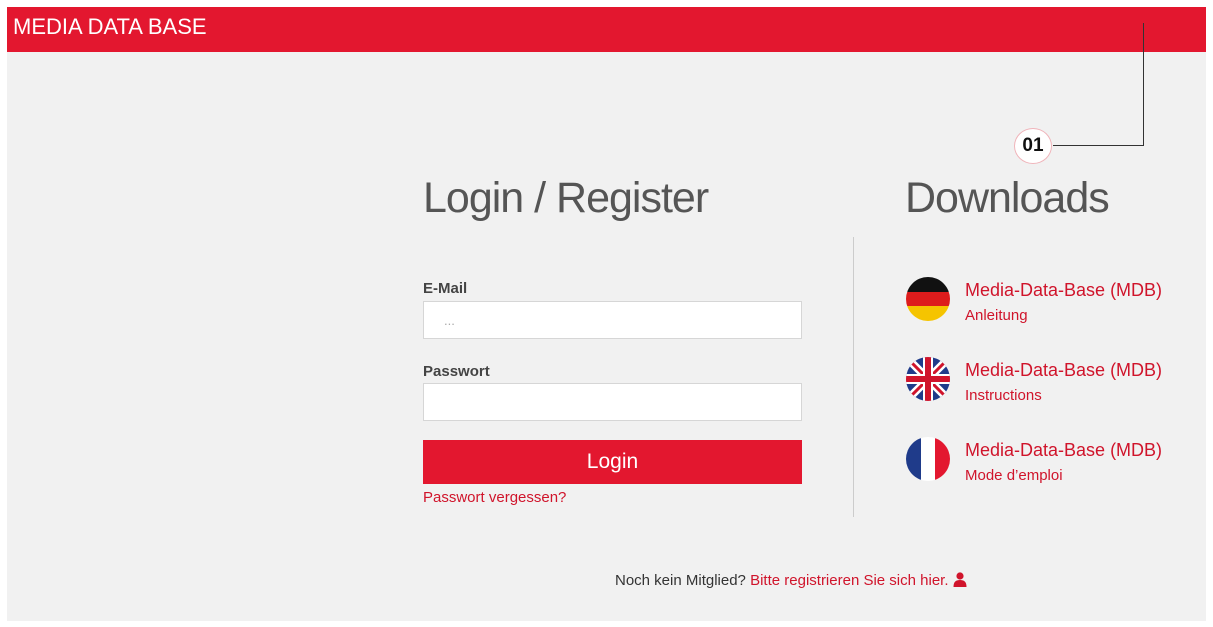  What do you see at coordinates (1007, 198) in the screenshot?
I see `downloads-heading: Downloads` at bounding box center [1007, 198].